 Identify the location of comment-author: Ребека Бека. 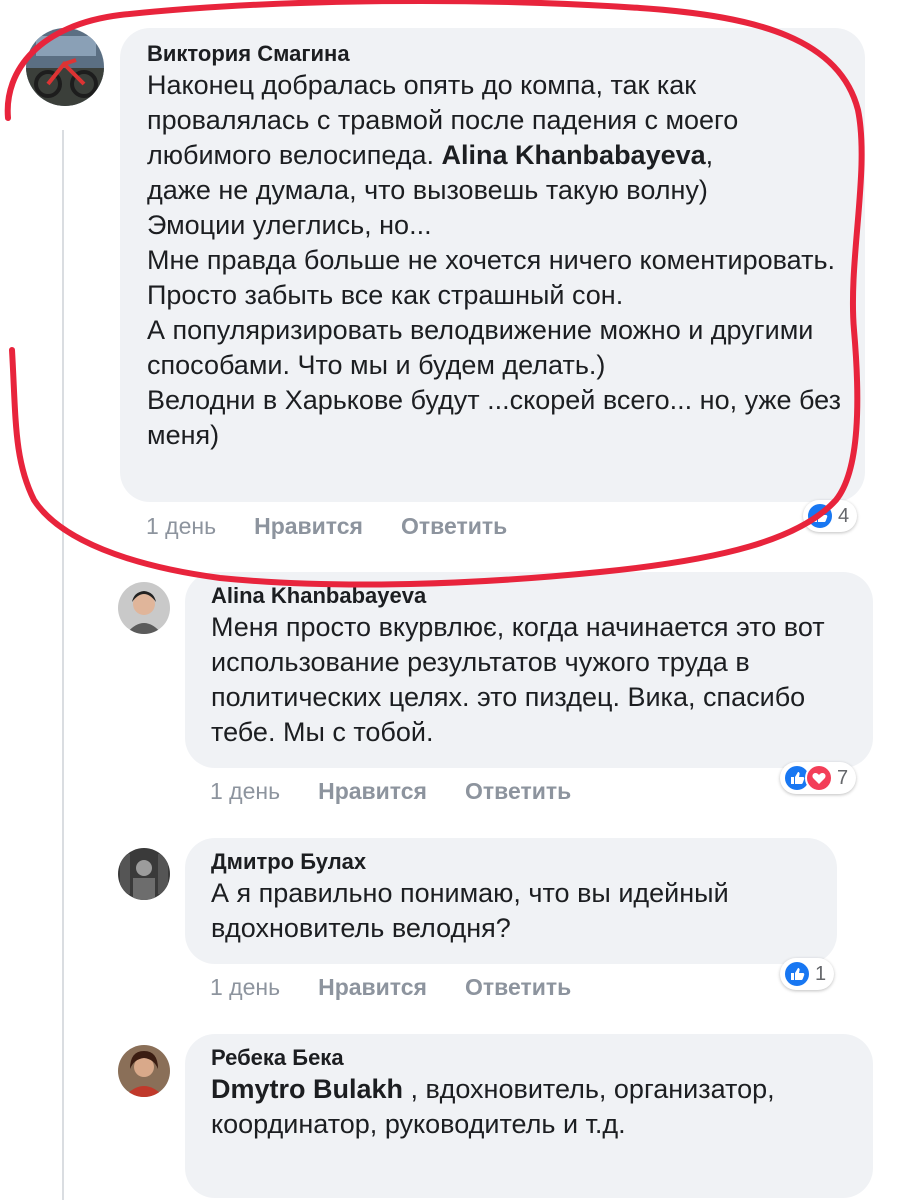
(531, 1058).